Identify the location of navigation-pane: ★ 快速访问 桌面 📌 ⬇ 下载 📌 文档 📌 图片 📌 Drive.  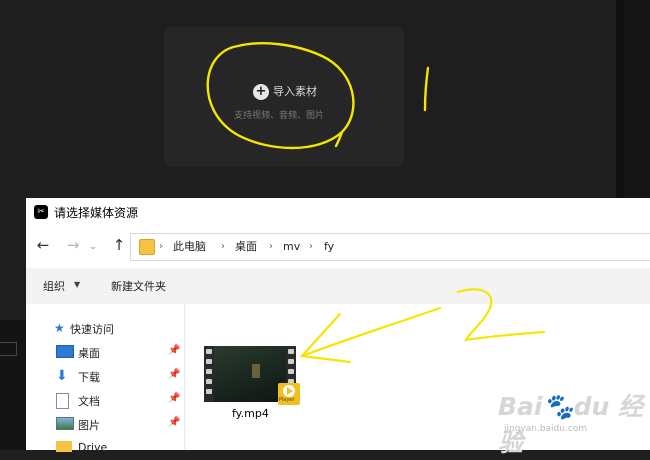
(105, 379).